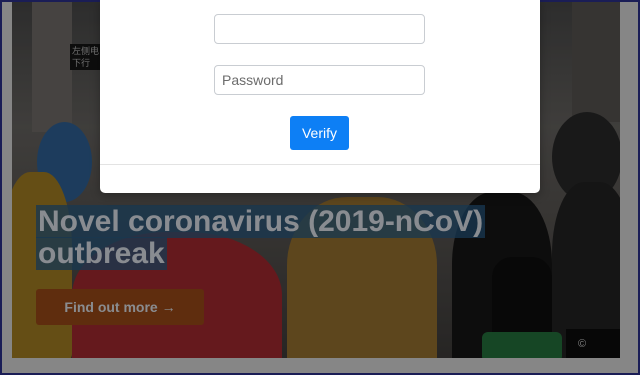 The image size is (640, 375). What do you see at coordinates (319, 80) in the screenshot?
I see `password-field` at bounding box center [319, 80].